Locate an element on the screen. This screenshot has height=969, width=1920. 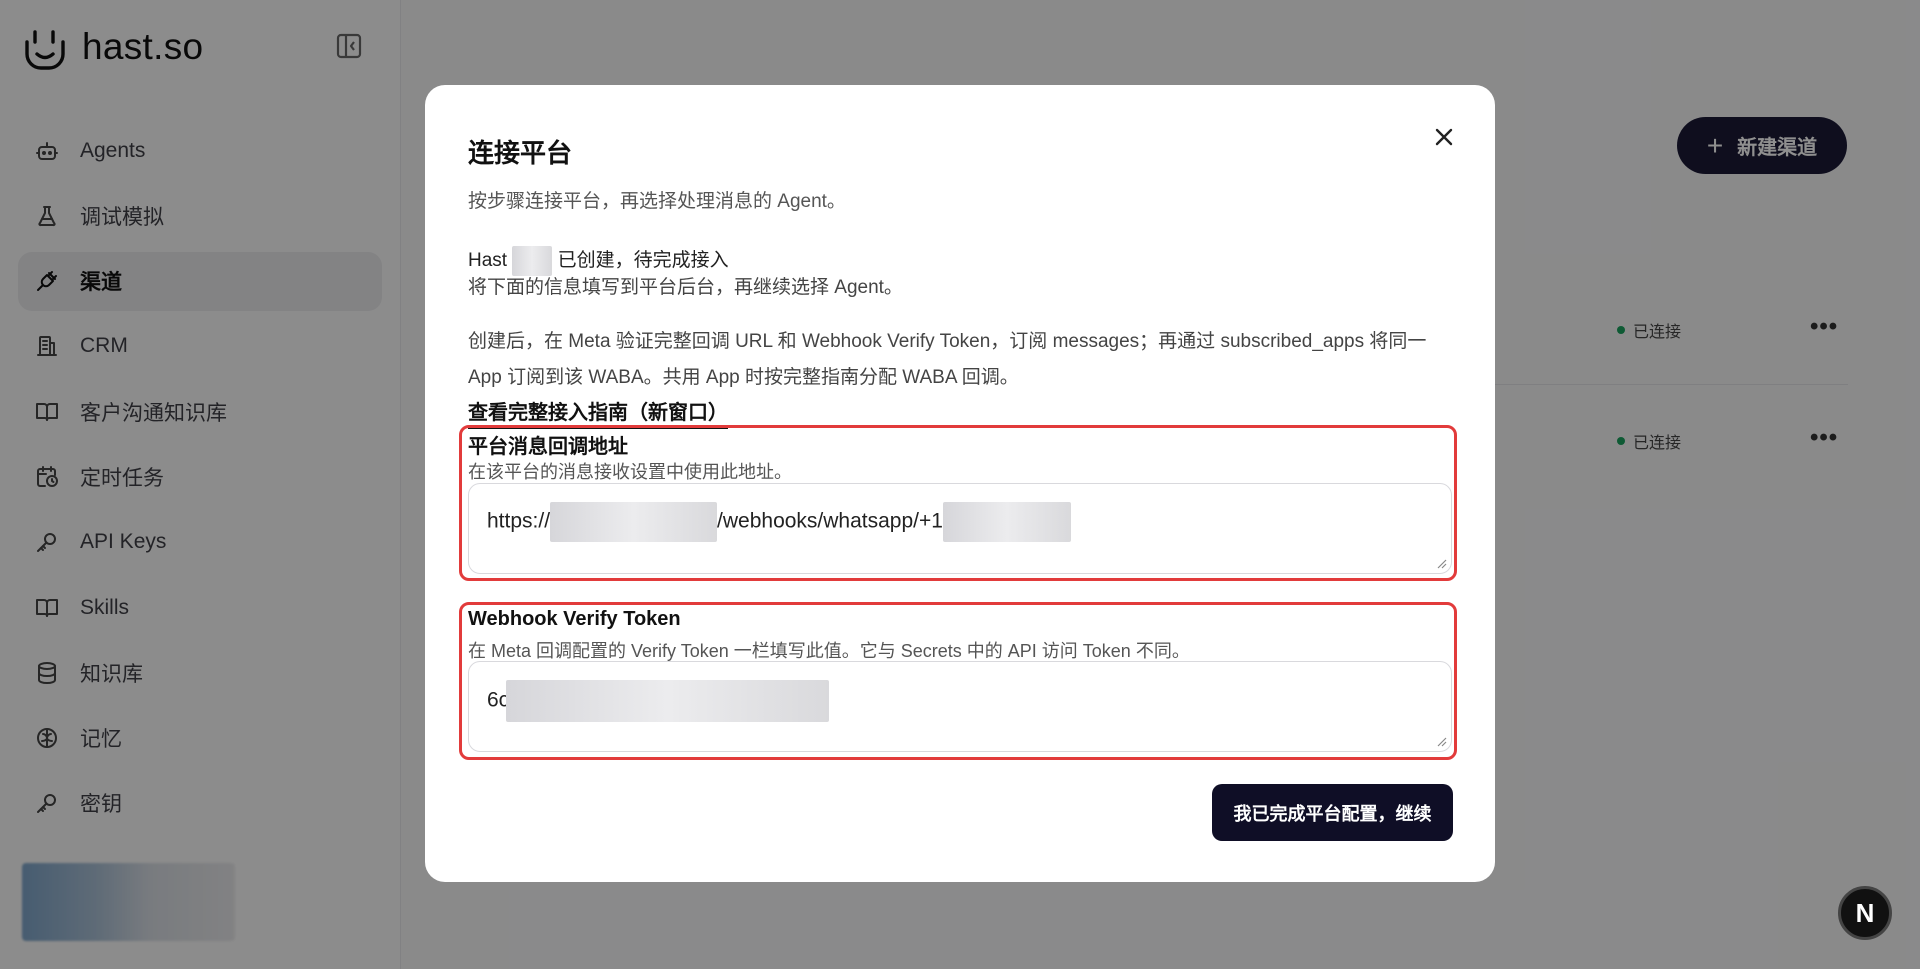
continue-button: 我已完成平台配置，继续 is located at coordinates (1332, 812).